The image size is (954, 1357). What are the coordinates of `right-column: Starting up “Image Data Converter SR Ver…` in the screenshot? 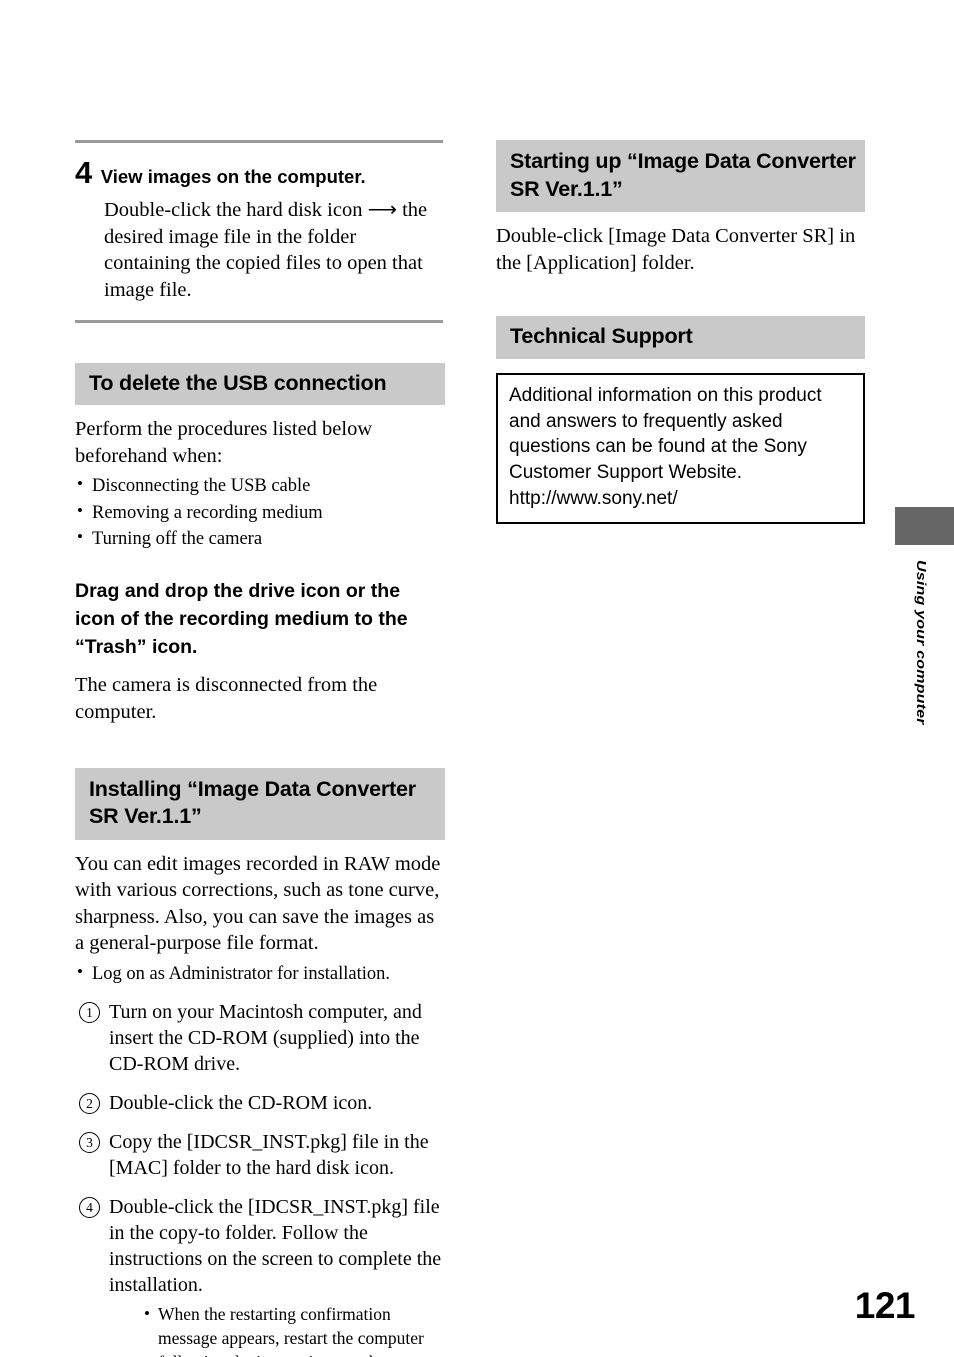 It's located at (680, 332).